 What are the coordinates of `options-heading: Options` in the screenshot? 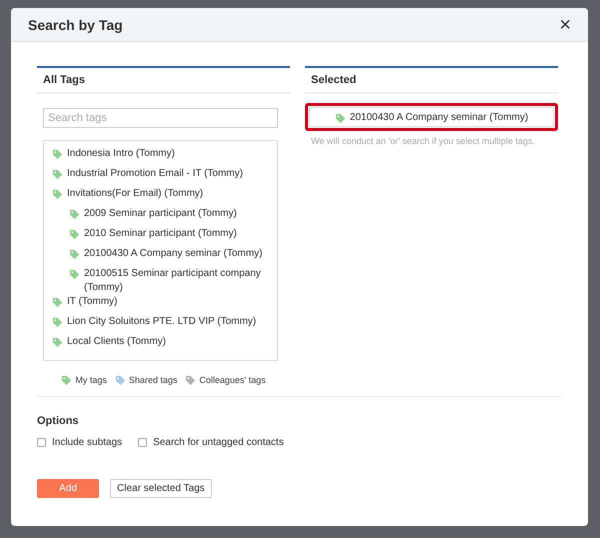 It's located at (58, 421).